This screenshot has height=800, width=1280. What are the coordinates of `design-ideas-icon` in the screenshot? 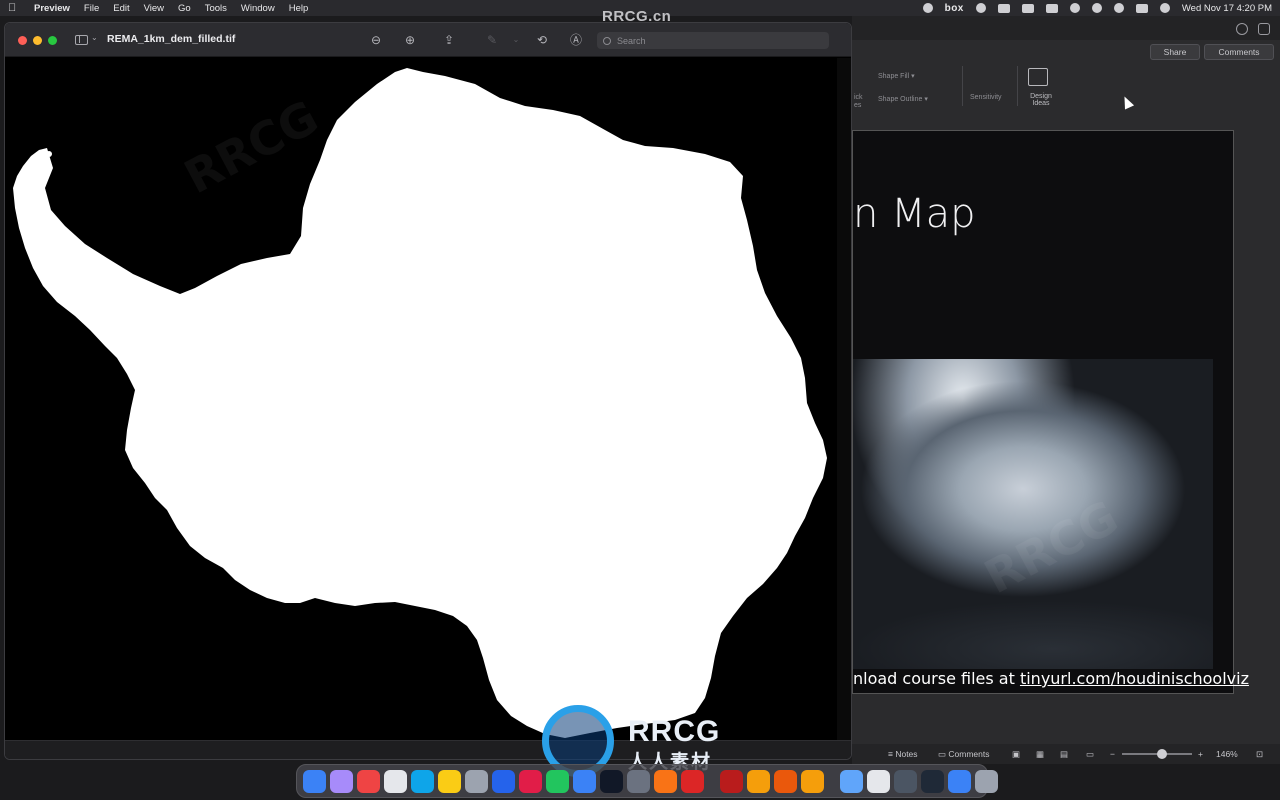 It's located at (1038, 77).